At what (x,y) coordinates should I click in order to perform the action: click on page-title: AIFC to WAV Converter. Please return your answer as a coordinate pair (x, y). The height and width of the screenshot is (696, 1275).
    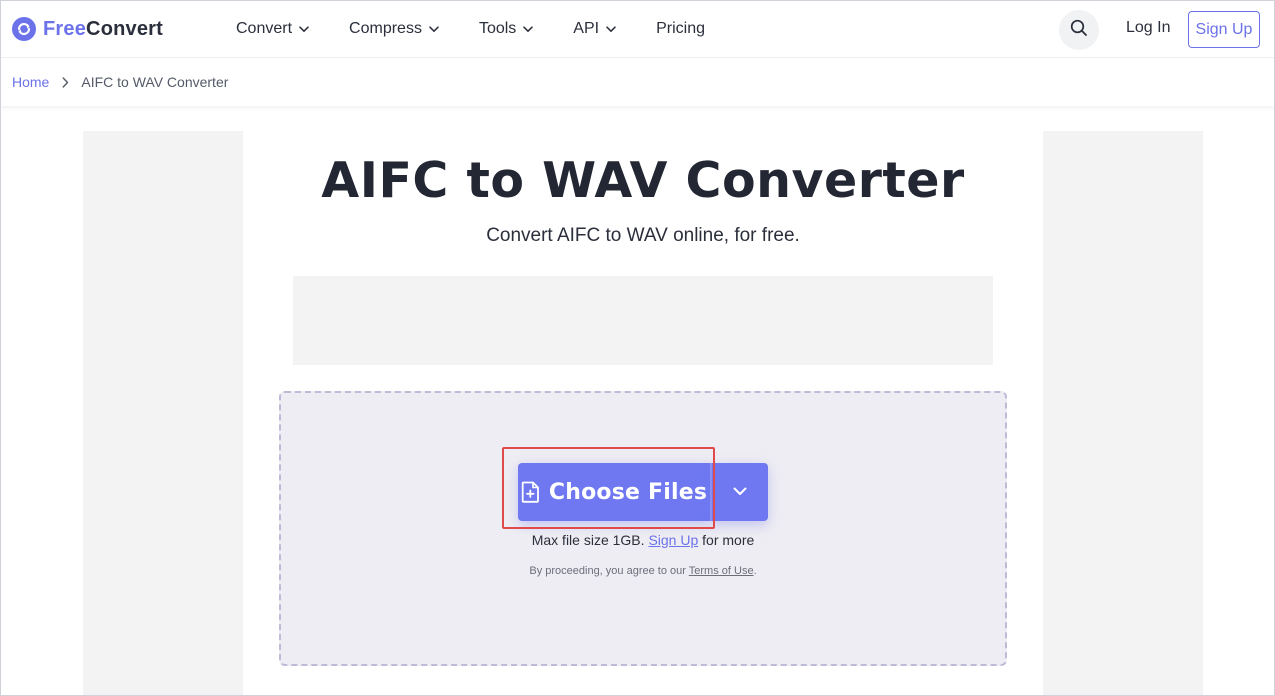
    Looking at the image, I should click on (643, 180).